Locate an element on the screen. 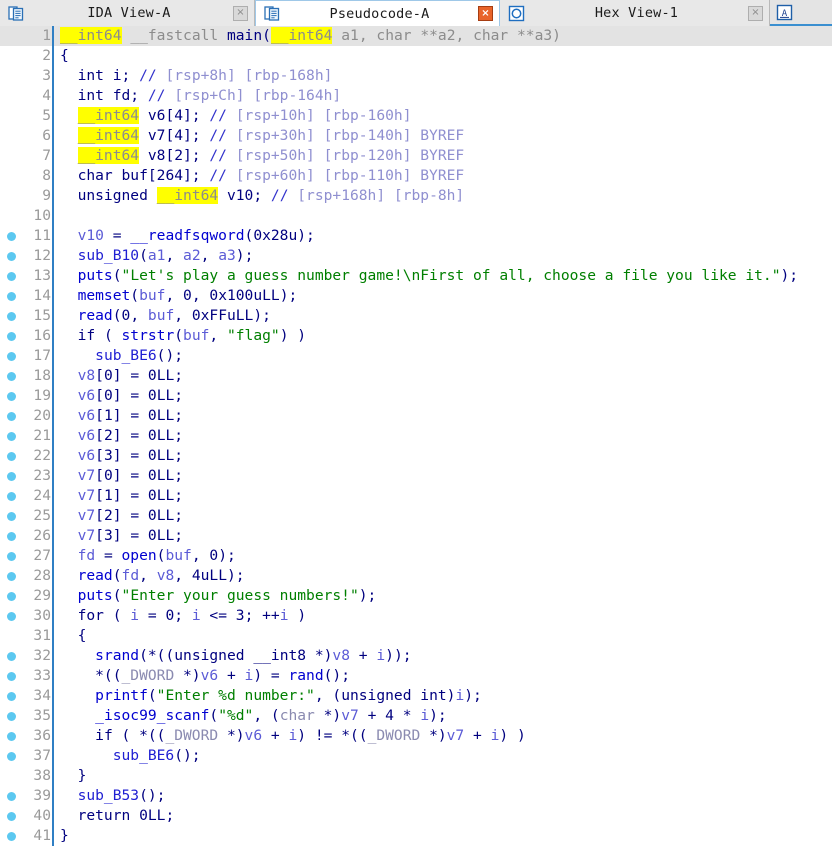 The width and height of the screenshot is (832, 863). tab-pseudocode-a: Pseudocode-A × is located at coordinates (377, 13).